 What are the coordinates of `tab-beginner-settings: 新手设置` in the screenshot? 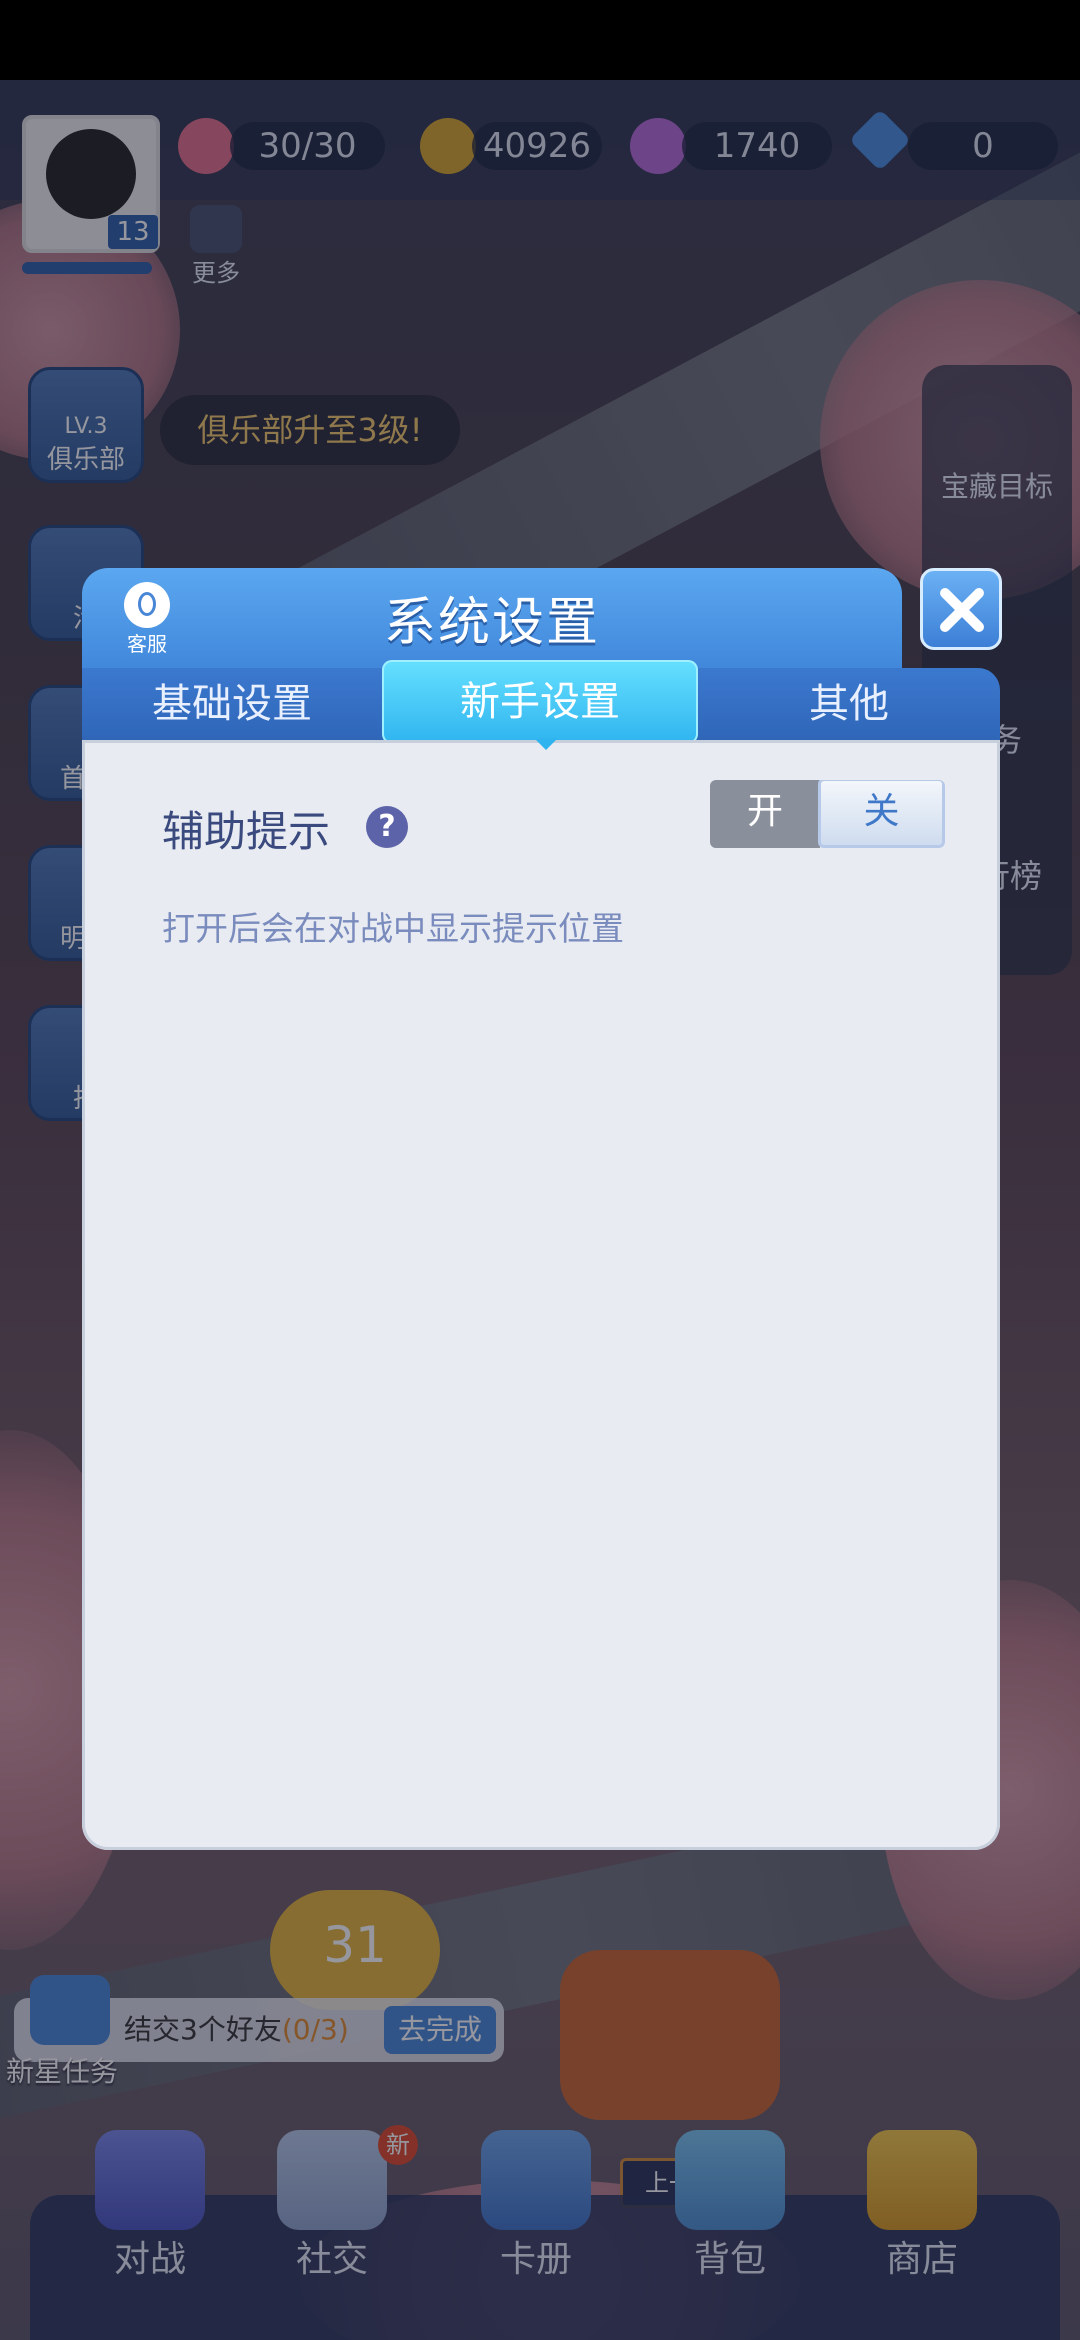 It's located at (540, 702).